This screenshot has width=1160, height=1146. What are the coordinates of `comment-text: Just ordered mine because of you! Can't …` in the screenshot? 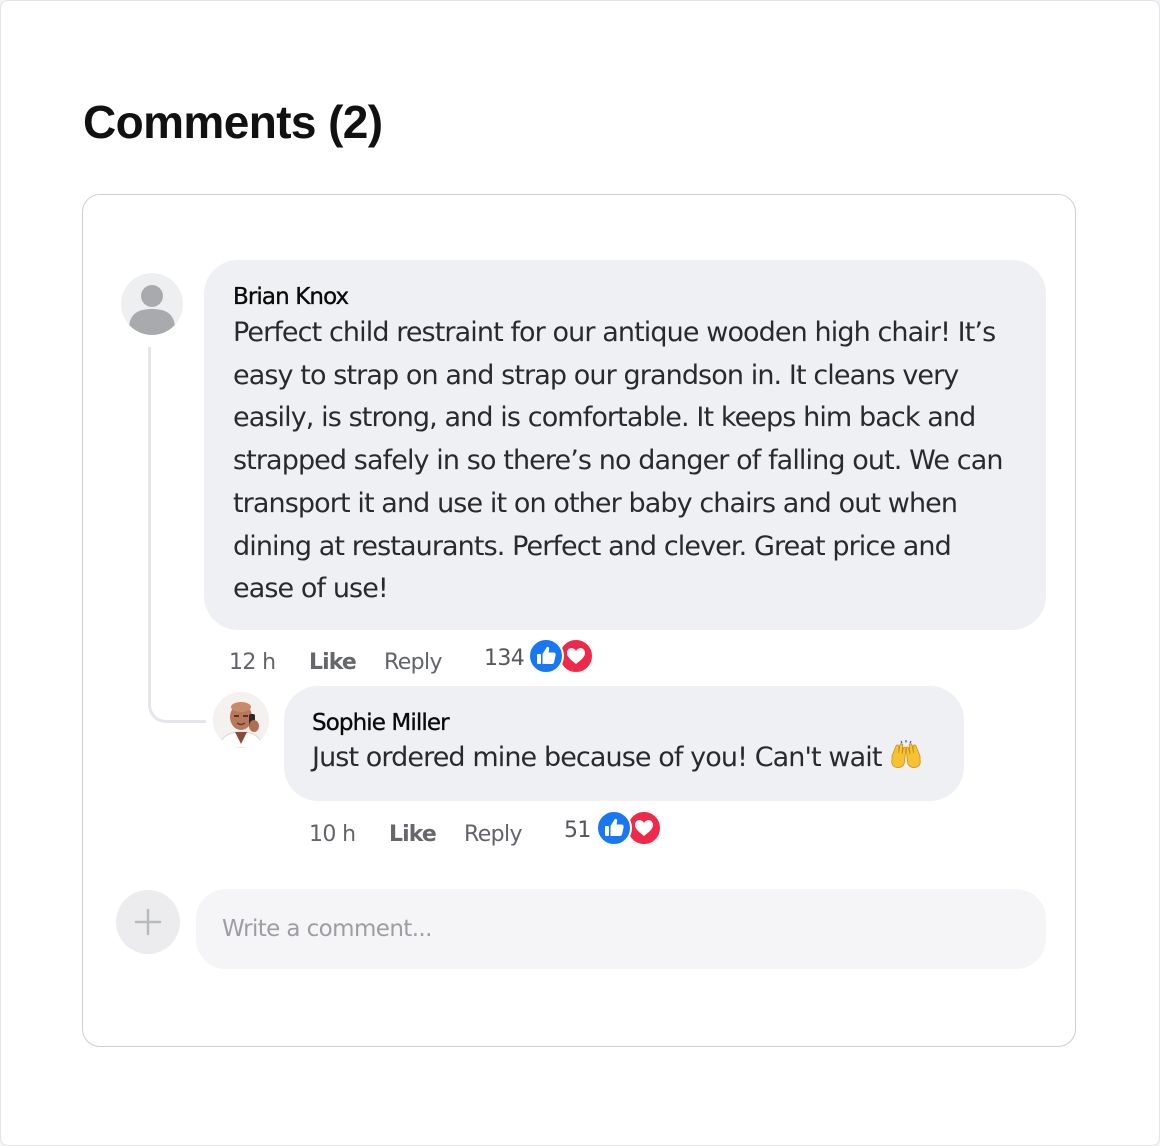 It's located at (597, 757).